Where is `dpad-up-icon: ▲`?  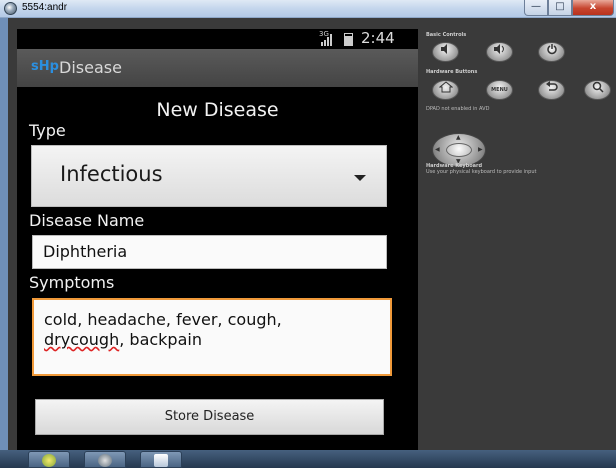
dpad-up-icon: ▲ is located at coordinates (458, 137).